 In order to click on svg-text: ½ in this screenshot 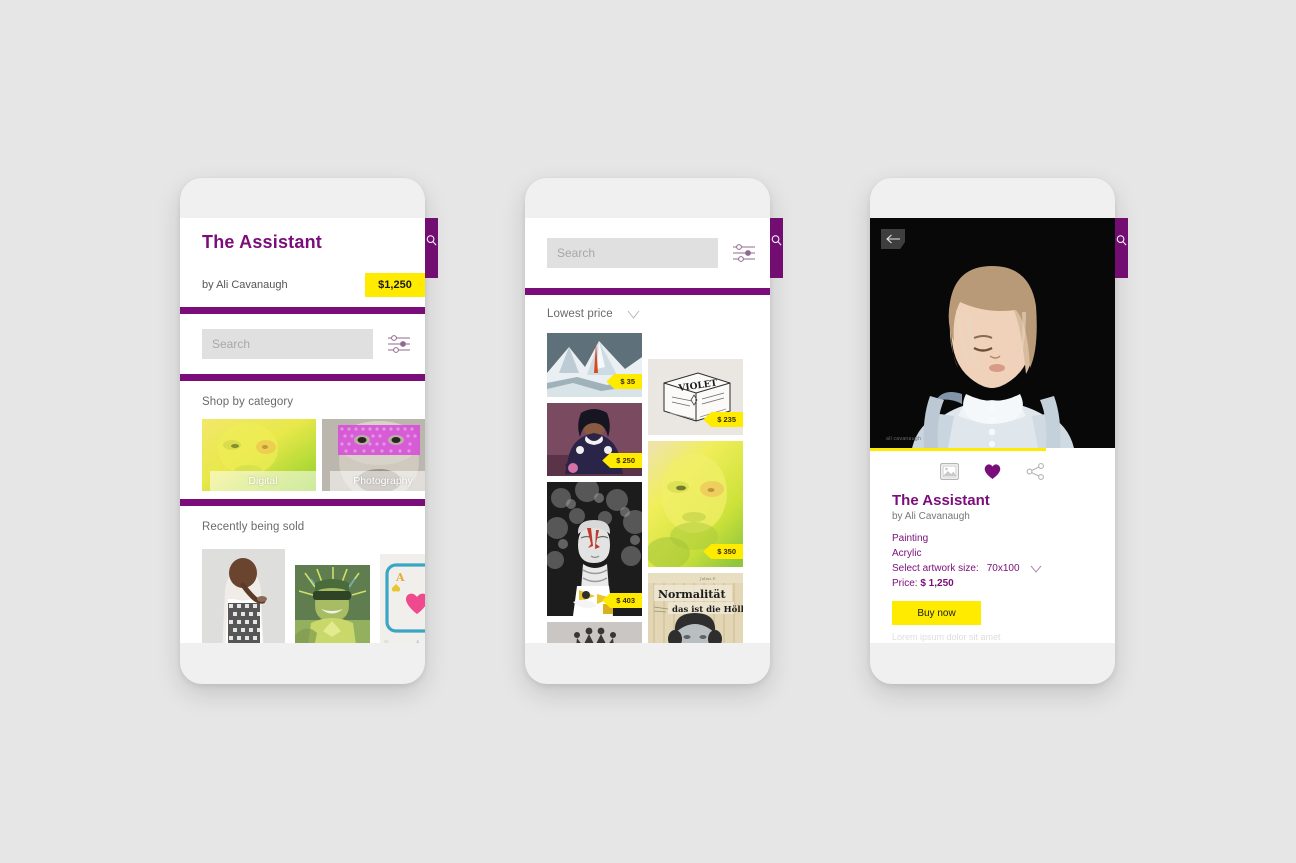, I will do `click(386, 641)`.